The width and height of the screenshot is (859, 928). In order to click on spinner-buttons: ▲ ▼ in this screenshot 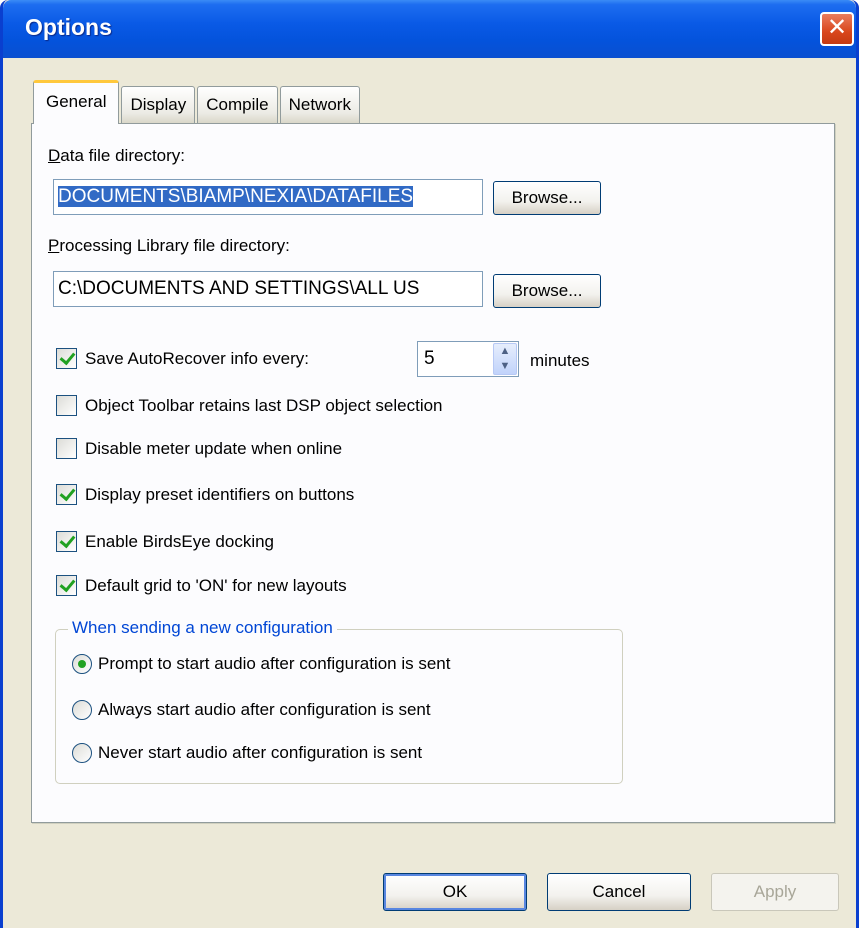, I will do `click(505, 359)`.